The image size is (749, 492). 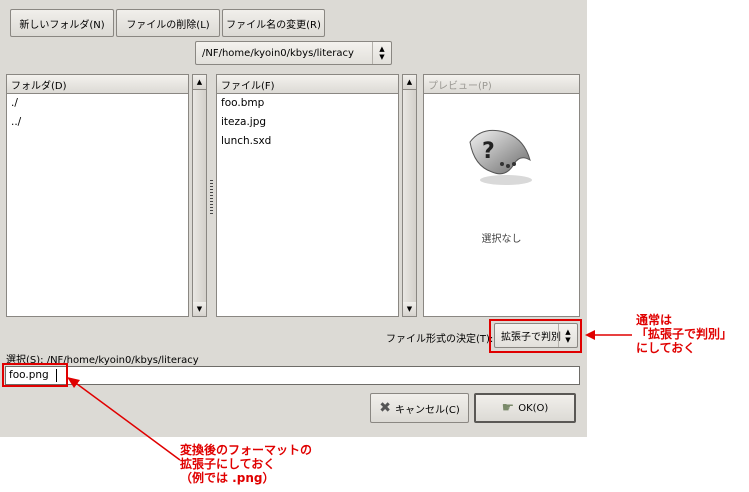 What do you see at coordinates (211, 197) in the screenshot?
I see `pane-resize-handle` at bounding box center [211, 197].